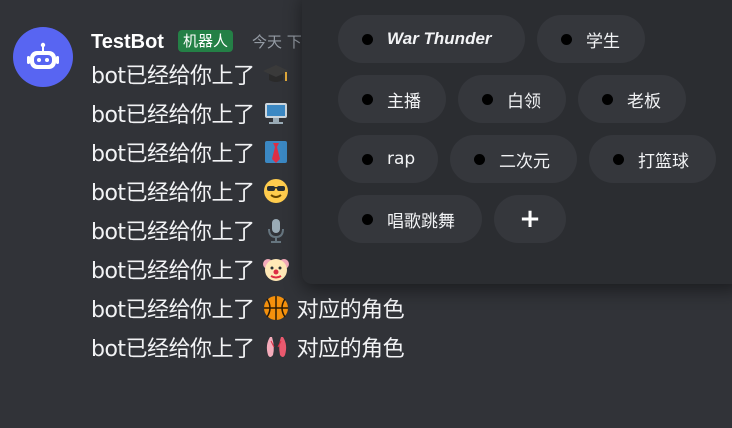 This screenshot has width=732, height=428. I want to click on role-chip-anime: 二次元, so click(513, 159).